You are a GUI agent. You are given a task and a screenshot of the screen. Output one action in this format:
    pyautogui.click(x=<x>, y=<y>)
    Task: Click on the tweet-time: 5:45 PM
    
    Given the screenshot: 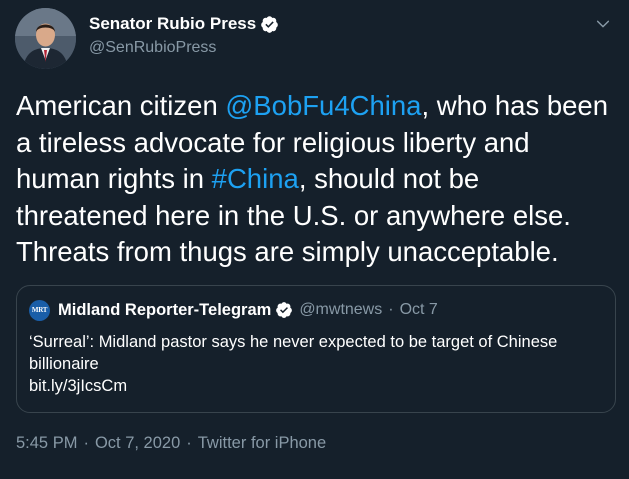 What is the action you would take?
    pyautogui.click(x=46, y=443)
    